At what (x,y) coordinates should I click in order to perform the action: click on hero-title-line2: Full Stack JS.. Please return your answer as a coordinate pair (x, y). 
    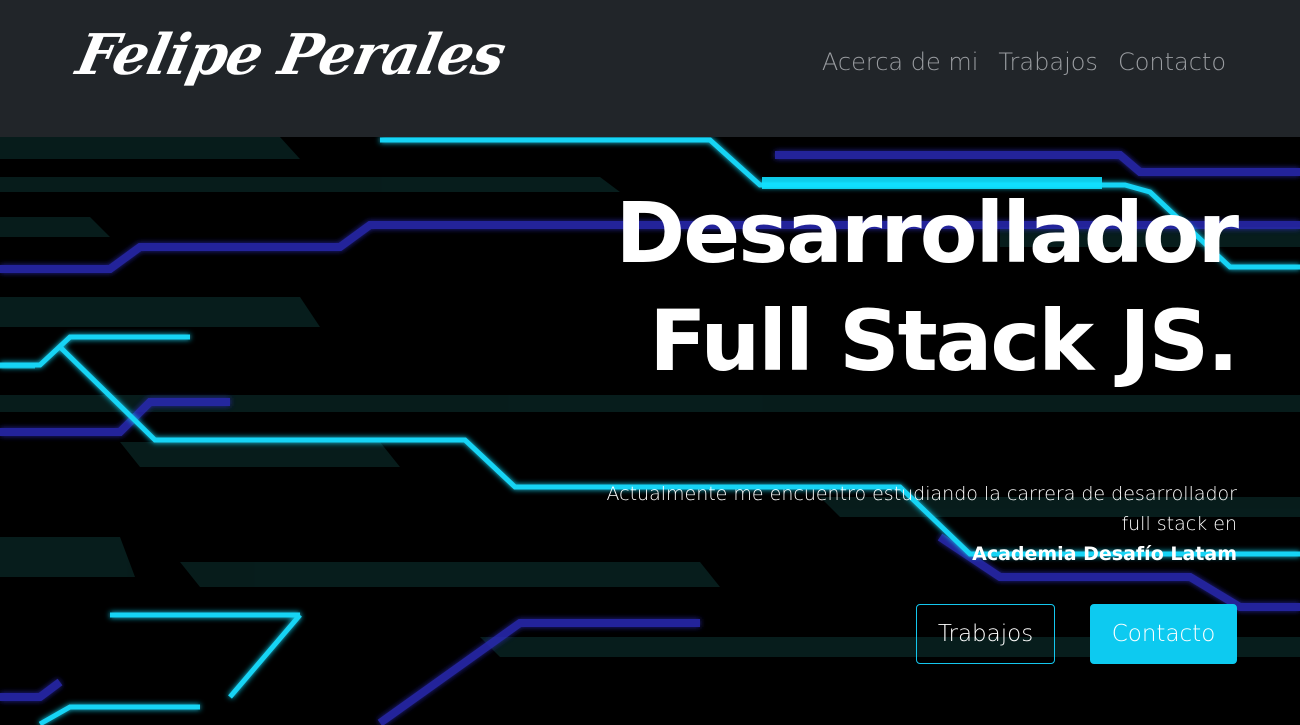
    Looking at the image, I should click on (944, 341).